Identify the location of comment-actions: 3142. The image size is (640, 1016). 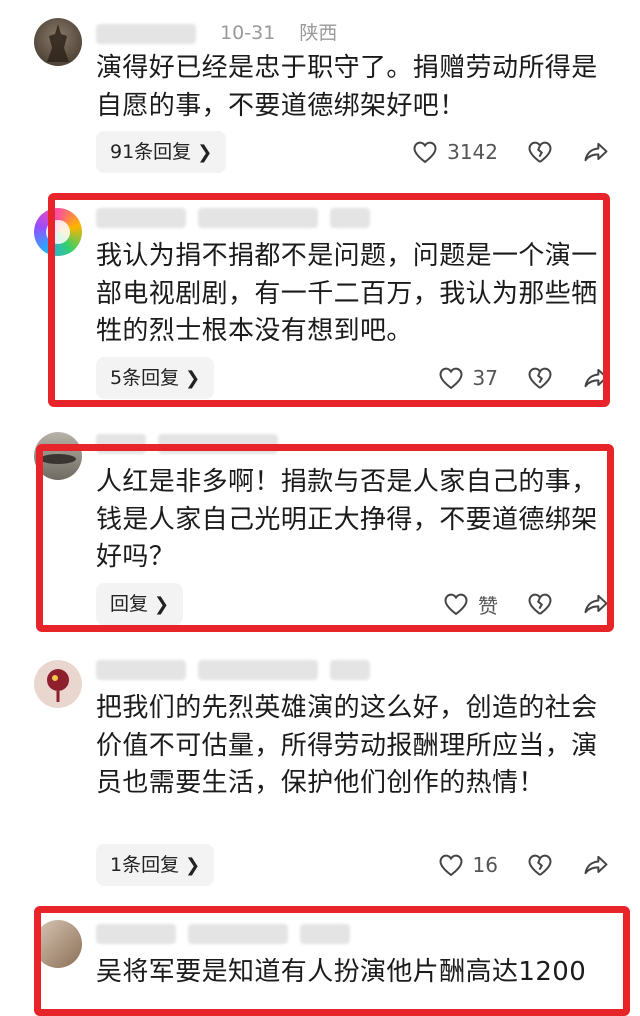
(496, 152).